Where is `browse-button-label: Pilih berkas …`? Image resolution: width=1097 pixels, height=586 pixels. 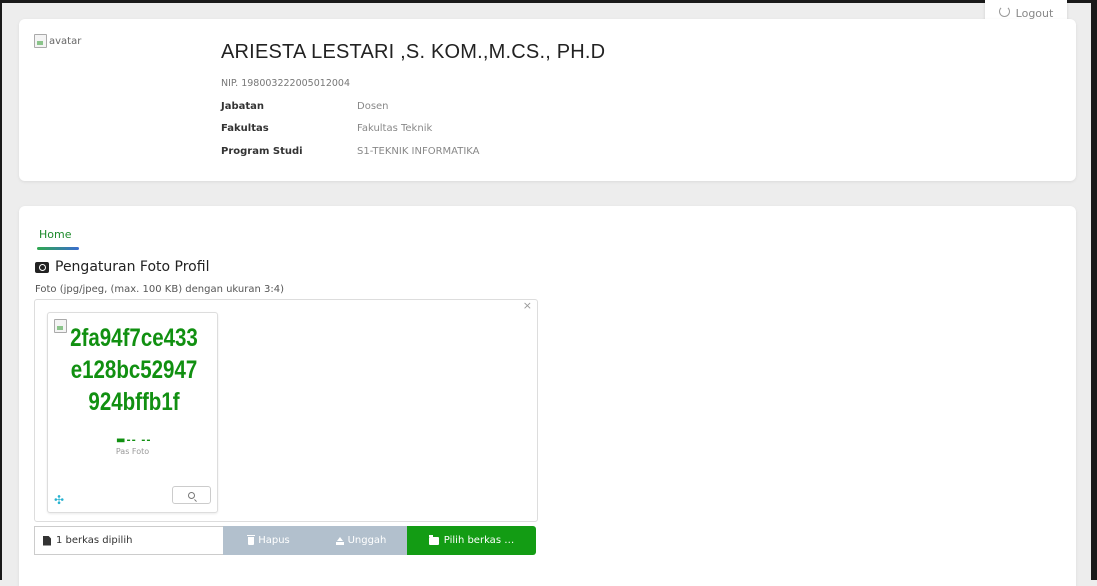
browse-button-label: Pilih berkas … is located at coordinates (479, 540).